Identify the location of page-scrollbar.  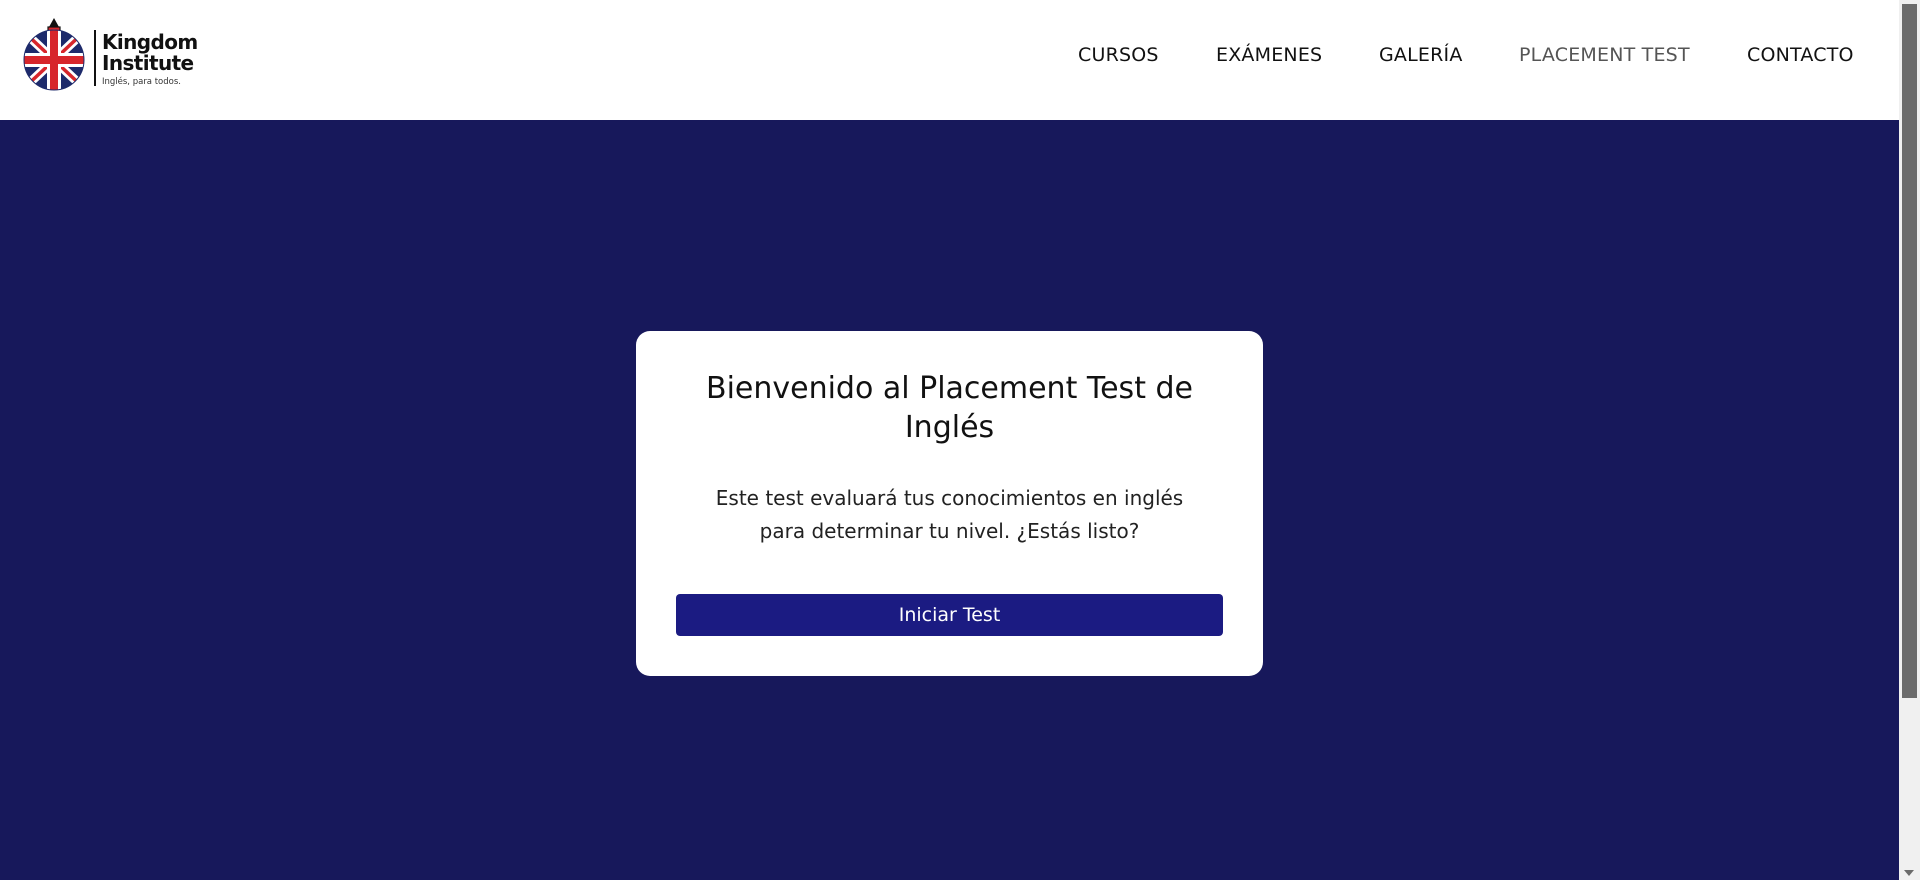
(1909, 440).